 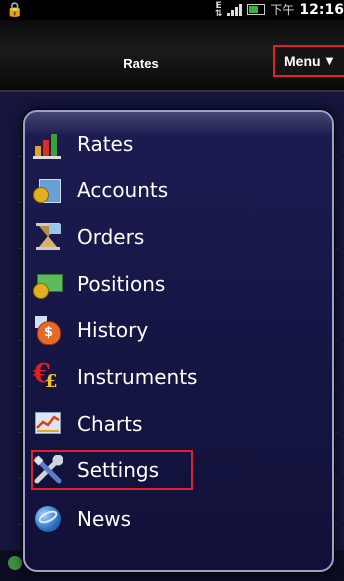 I want to click on currency-icon: € £, so click(x=45, y=375).